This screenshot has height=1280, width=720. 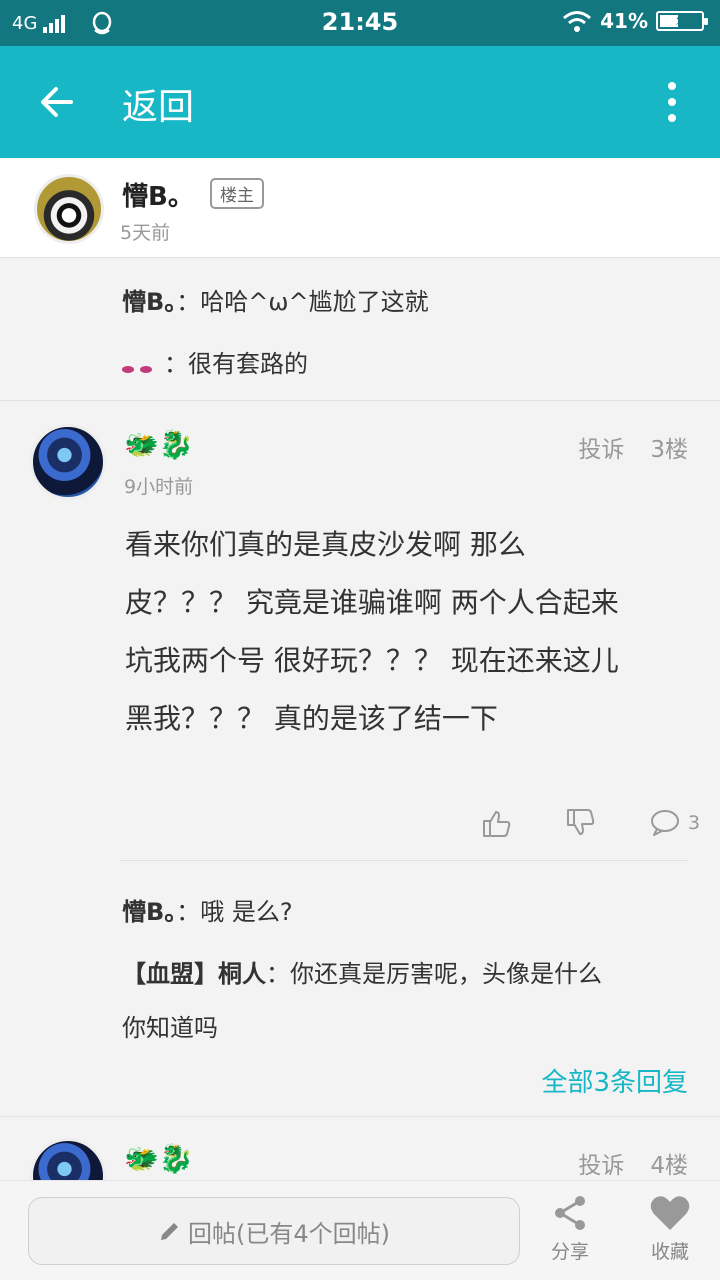 What do you see at coordinates (68, 462) in the screenshot?
I see `post3-avatar` at bounding box center [68, 462].